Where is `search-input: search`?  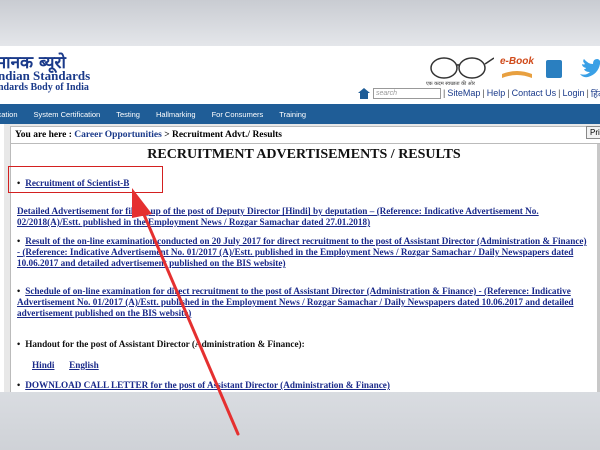 search-input: search is located at coordinates (407, 93).